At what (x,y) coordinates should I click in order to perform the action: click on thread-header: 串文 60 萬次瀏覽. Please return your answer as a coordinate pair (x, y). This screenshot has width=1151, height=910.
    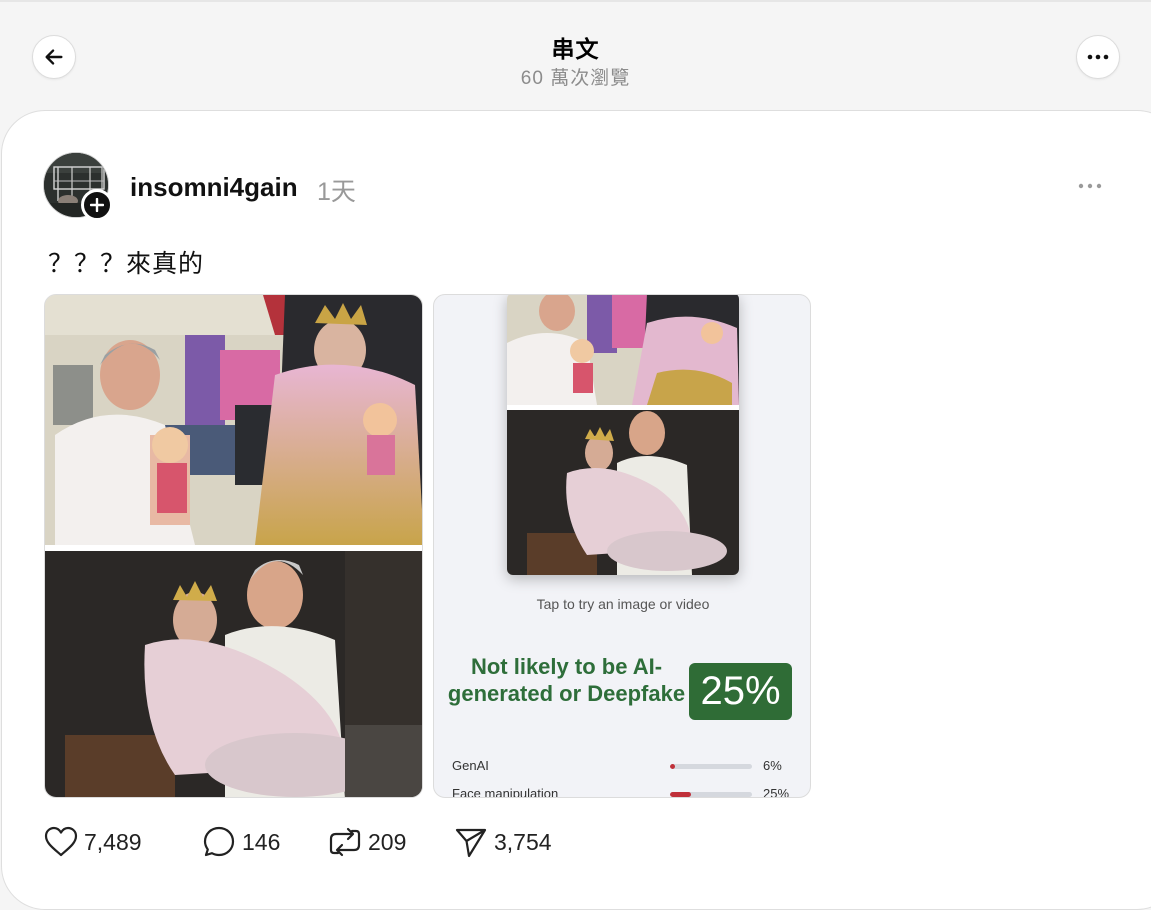
    Looking at the image, I should click on (575, 56).